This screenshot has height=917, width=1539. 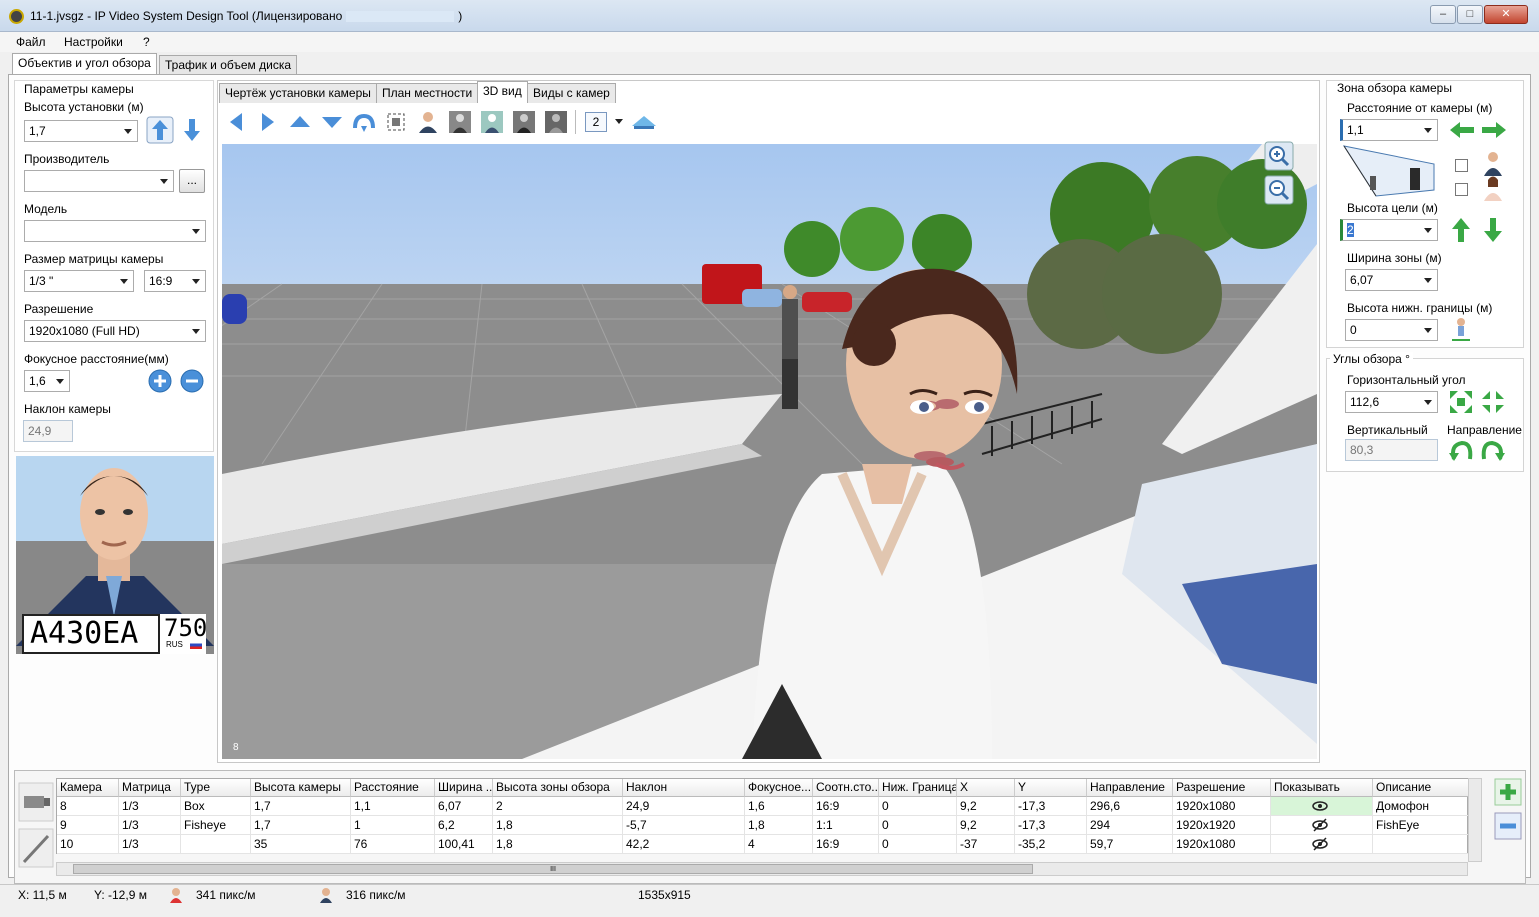 What do you see at coordinates (1493, 230) in the screenshot?
I see `target-down-icon` at bounding box center [1493, 230].